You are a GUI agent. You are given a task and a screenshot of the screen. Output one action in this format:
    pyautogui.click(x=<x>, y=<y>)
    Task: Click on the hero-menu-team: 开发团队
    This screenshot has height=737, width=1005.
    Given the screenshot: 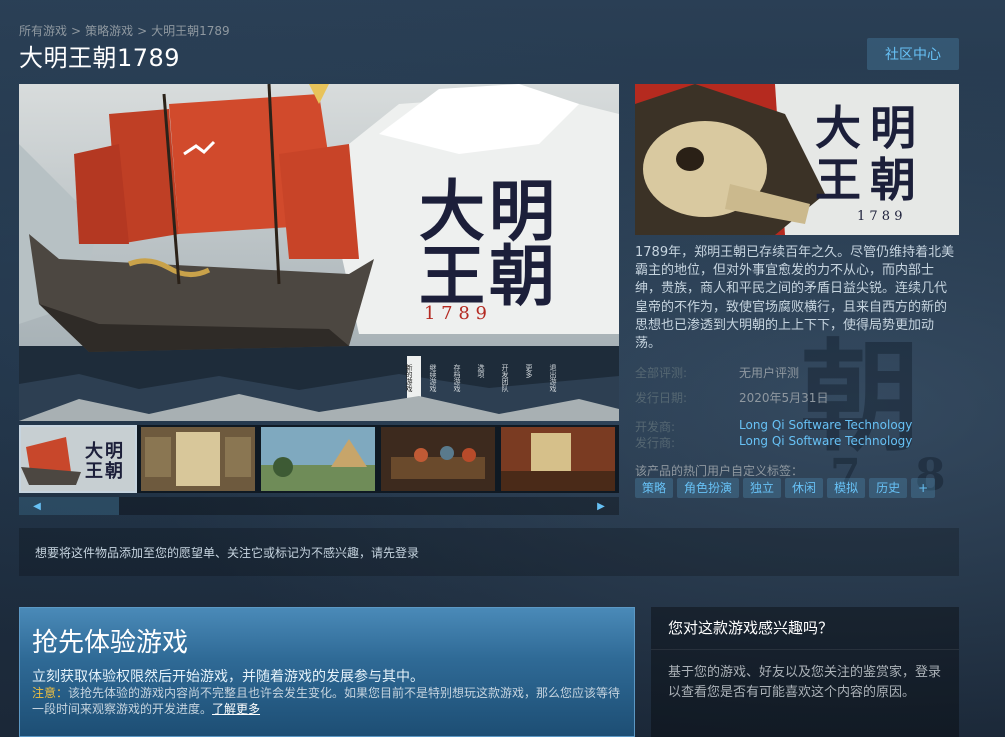 What is the action you would take?
    pyautogui.click(x=505, y=378)
    